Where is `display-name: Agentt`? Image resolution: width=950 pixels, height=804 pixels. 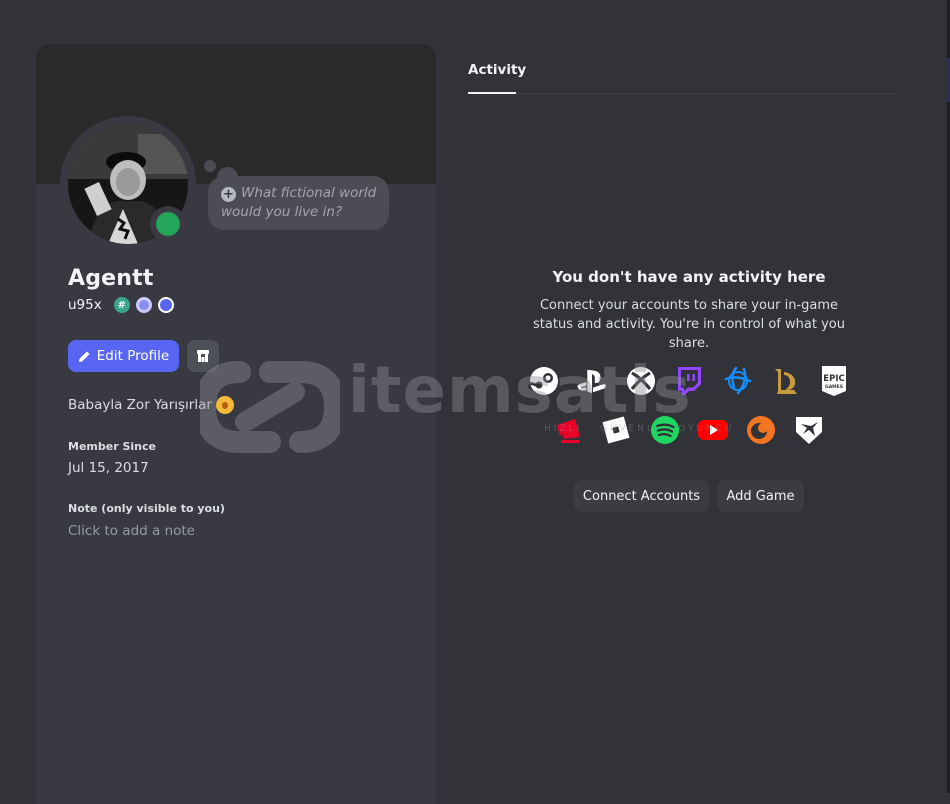
display-name: Agentt is located at coordinates (111, 278).